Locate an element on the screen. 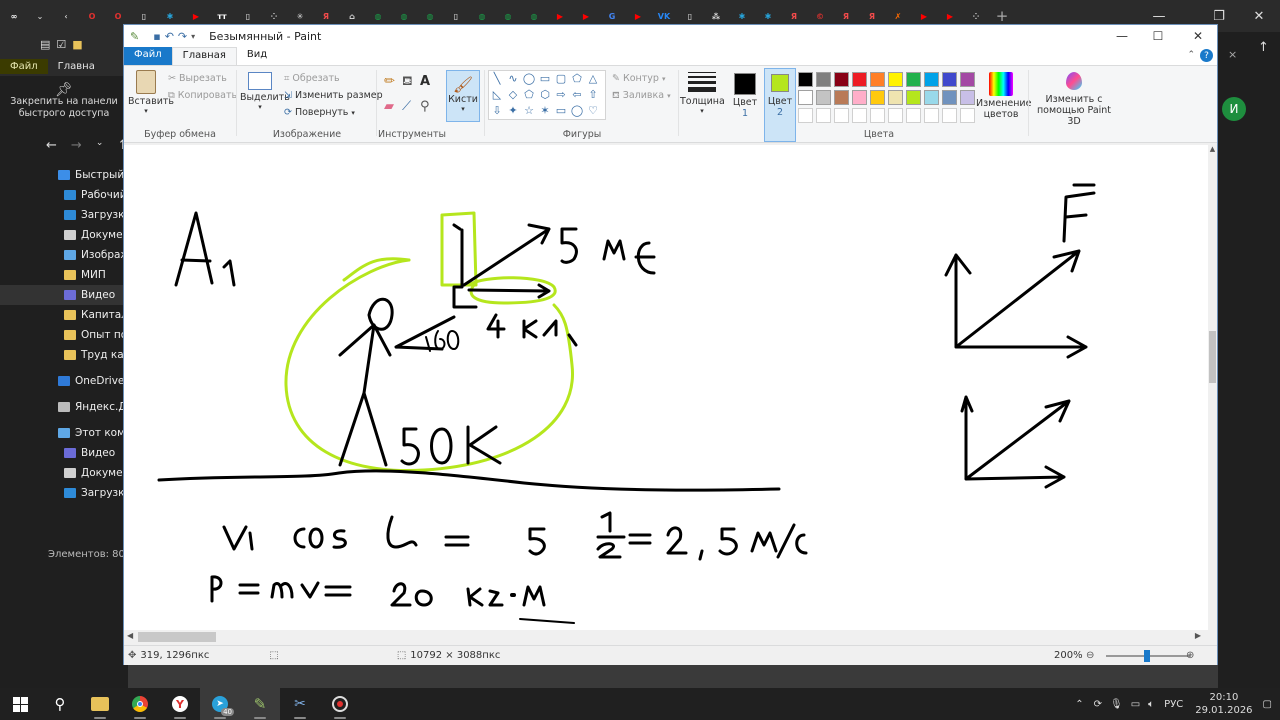 This screenshot has width=1280, height=720. language-indicator: РУС is located at coordinates (1173, 704).